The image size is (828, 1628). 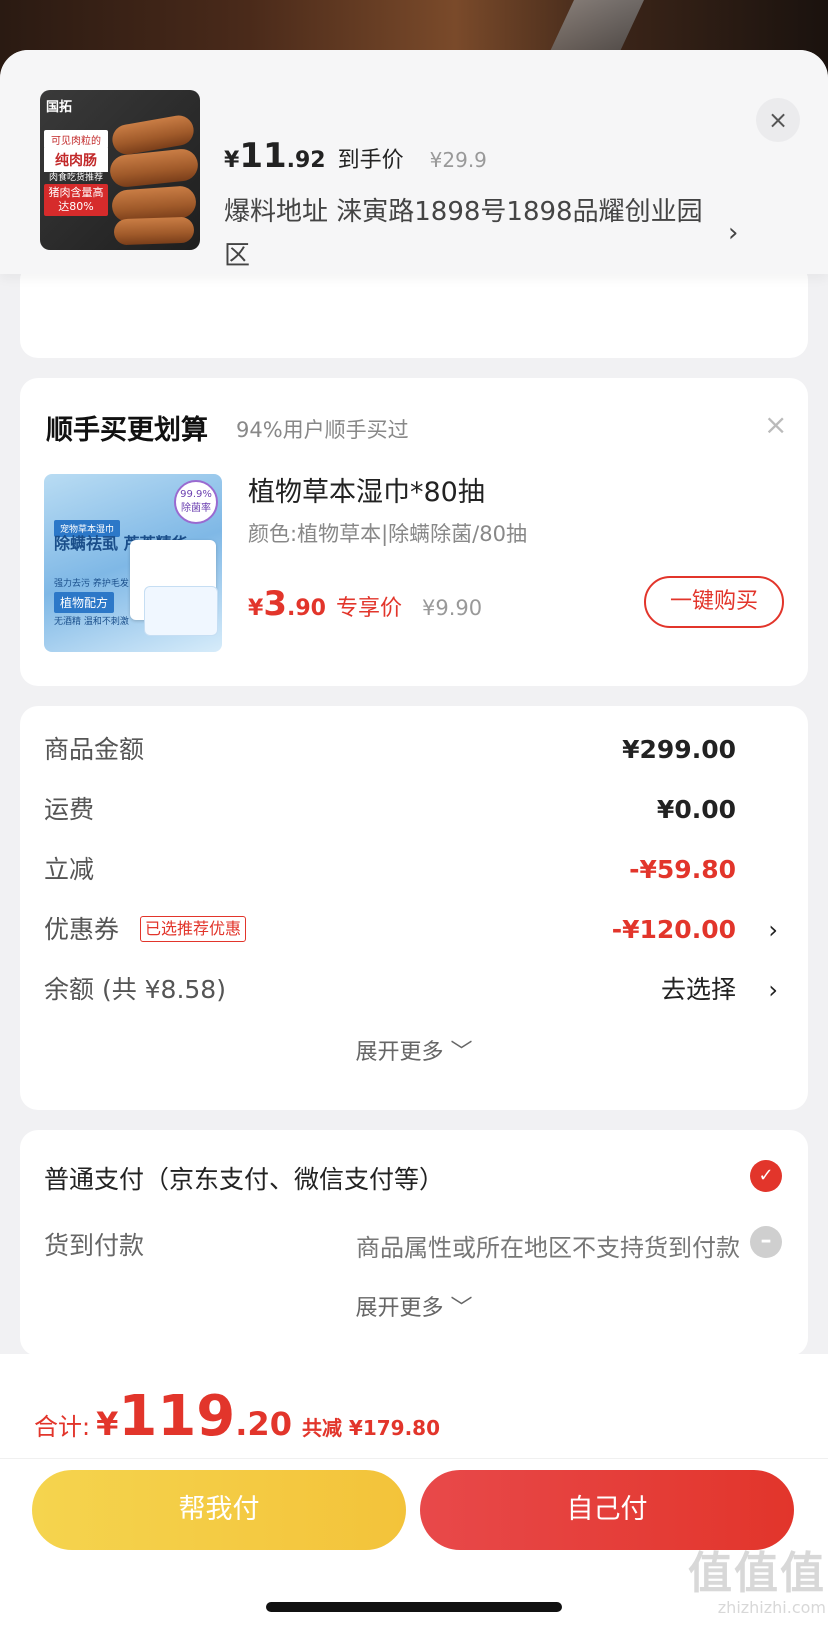 What do you see at coordinates (193, 929) in the screenshot?
I see `coupon-badge: 已选推荐优惠` at bounding box center [193, 929].